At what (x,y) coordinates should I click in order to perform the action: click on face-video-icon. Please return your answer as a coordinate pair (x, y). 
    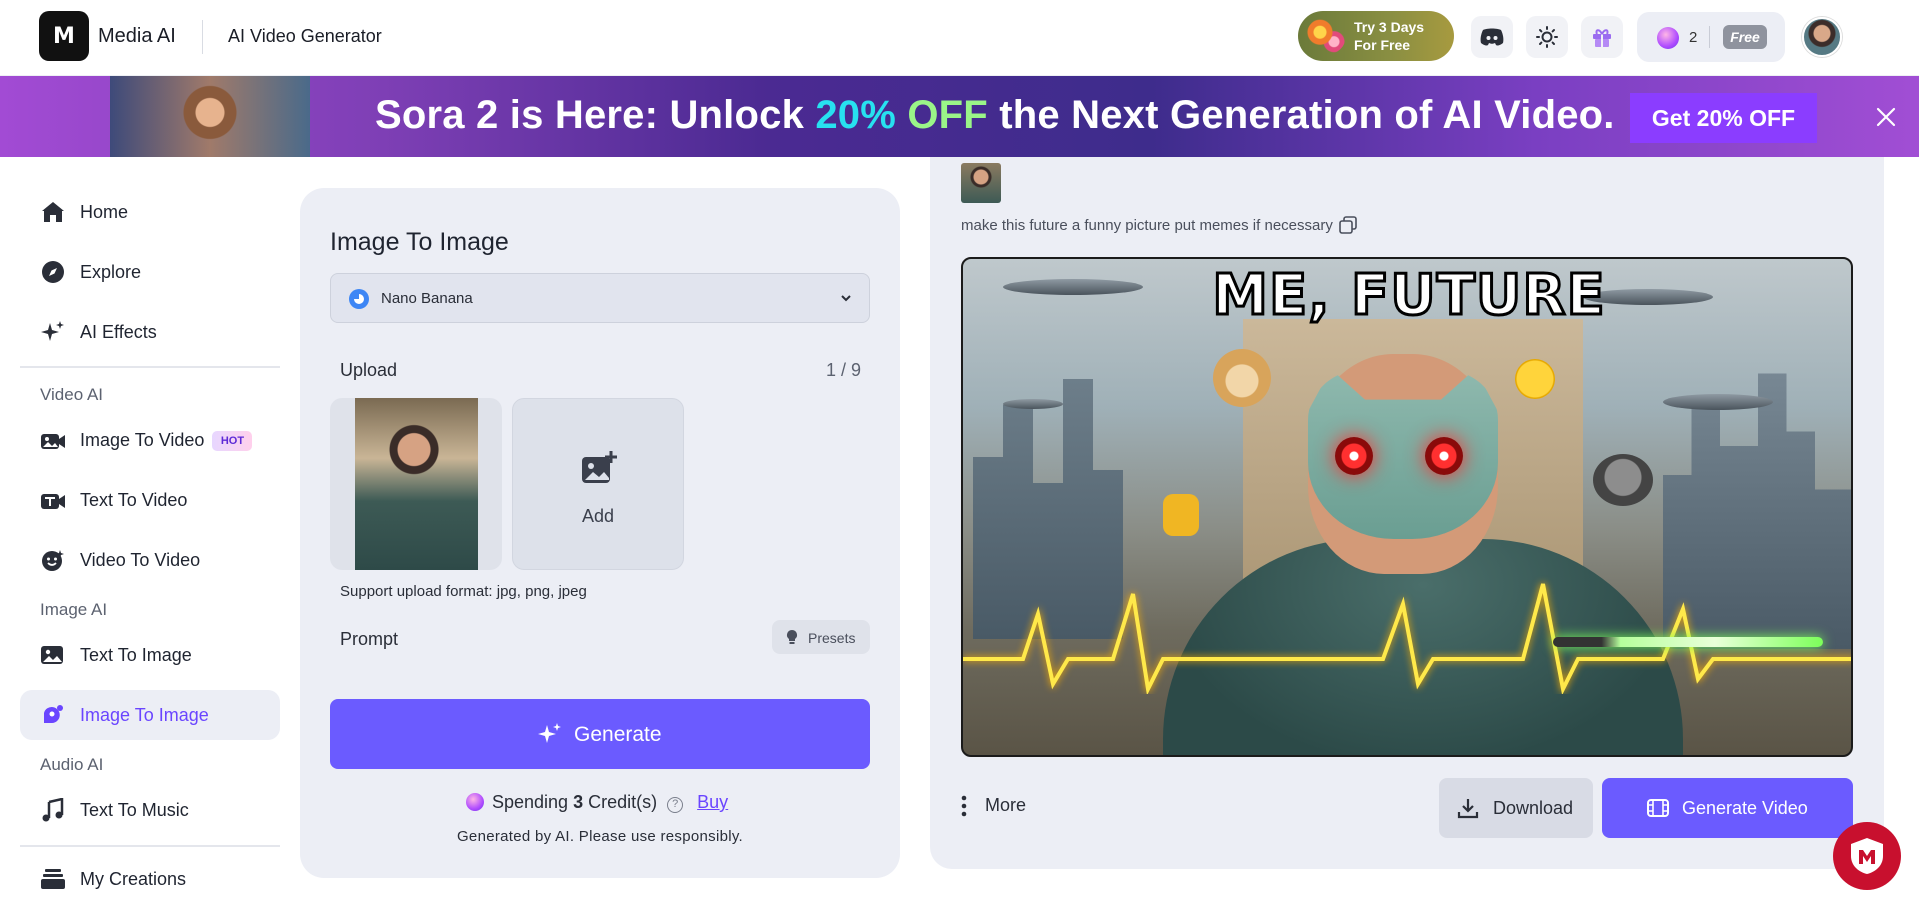
    Looking at the image, I should click on (53, 560).